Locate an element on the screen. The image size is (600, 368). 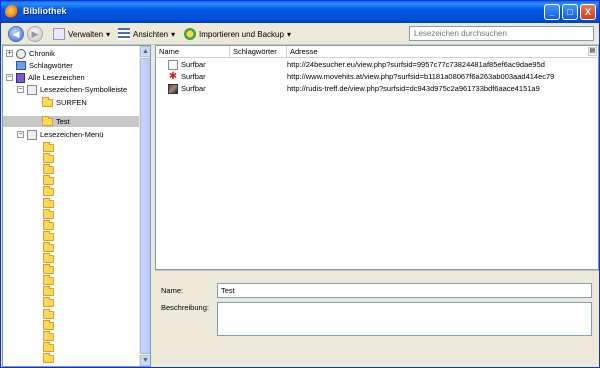
red-star-icon: ✱ is located at coordinates (173, 76).